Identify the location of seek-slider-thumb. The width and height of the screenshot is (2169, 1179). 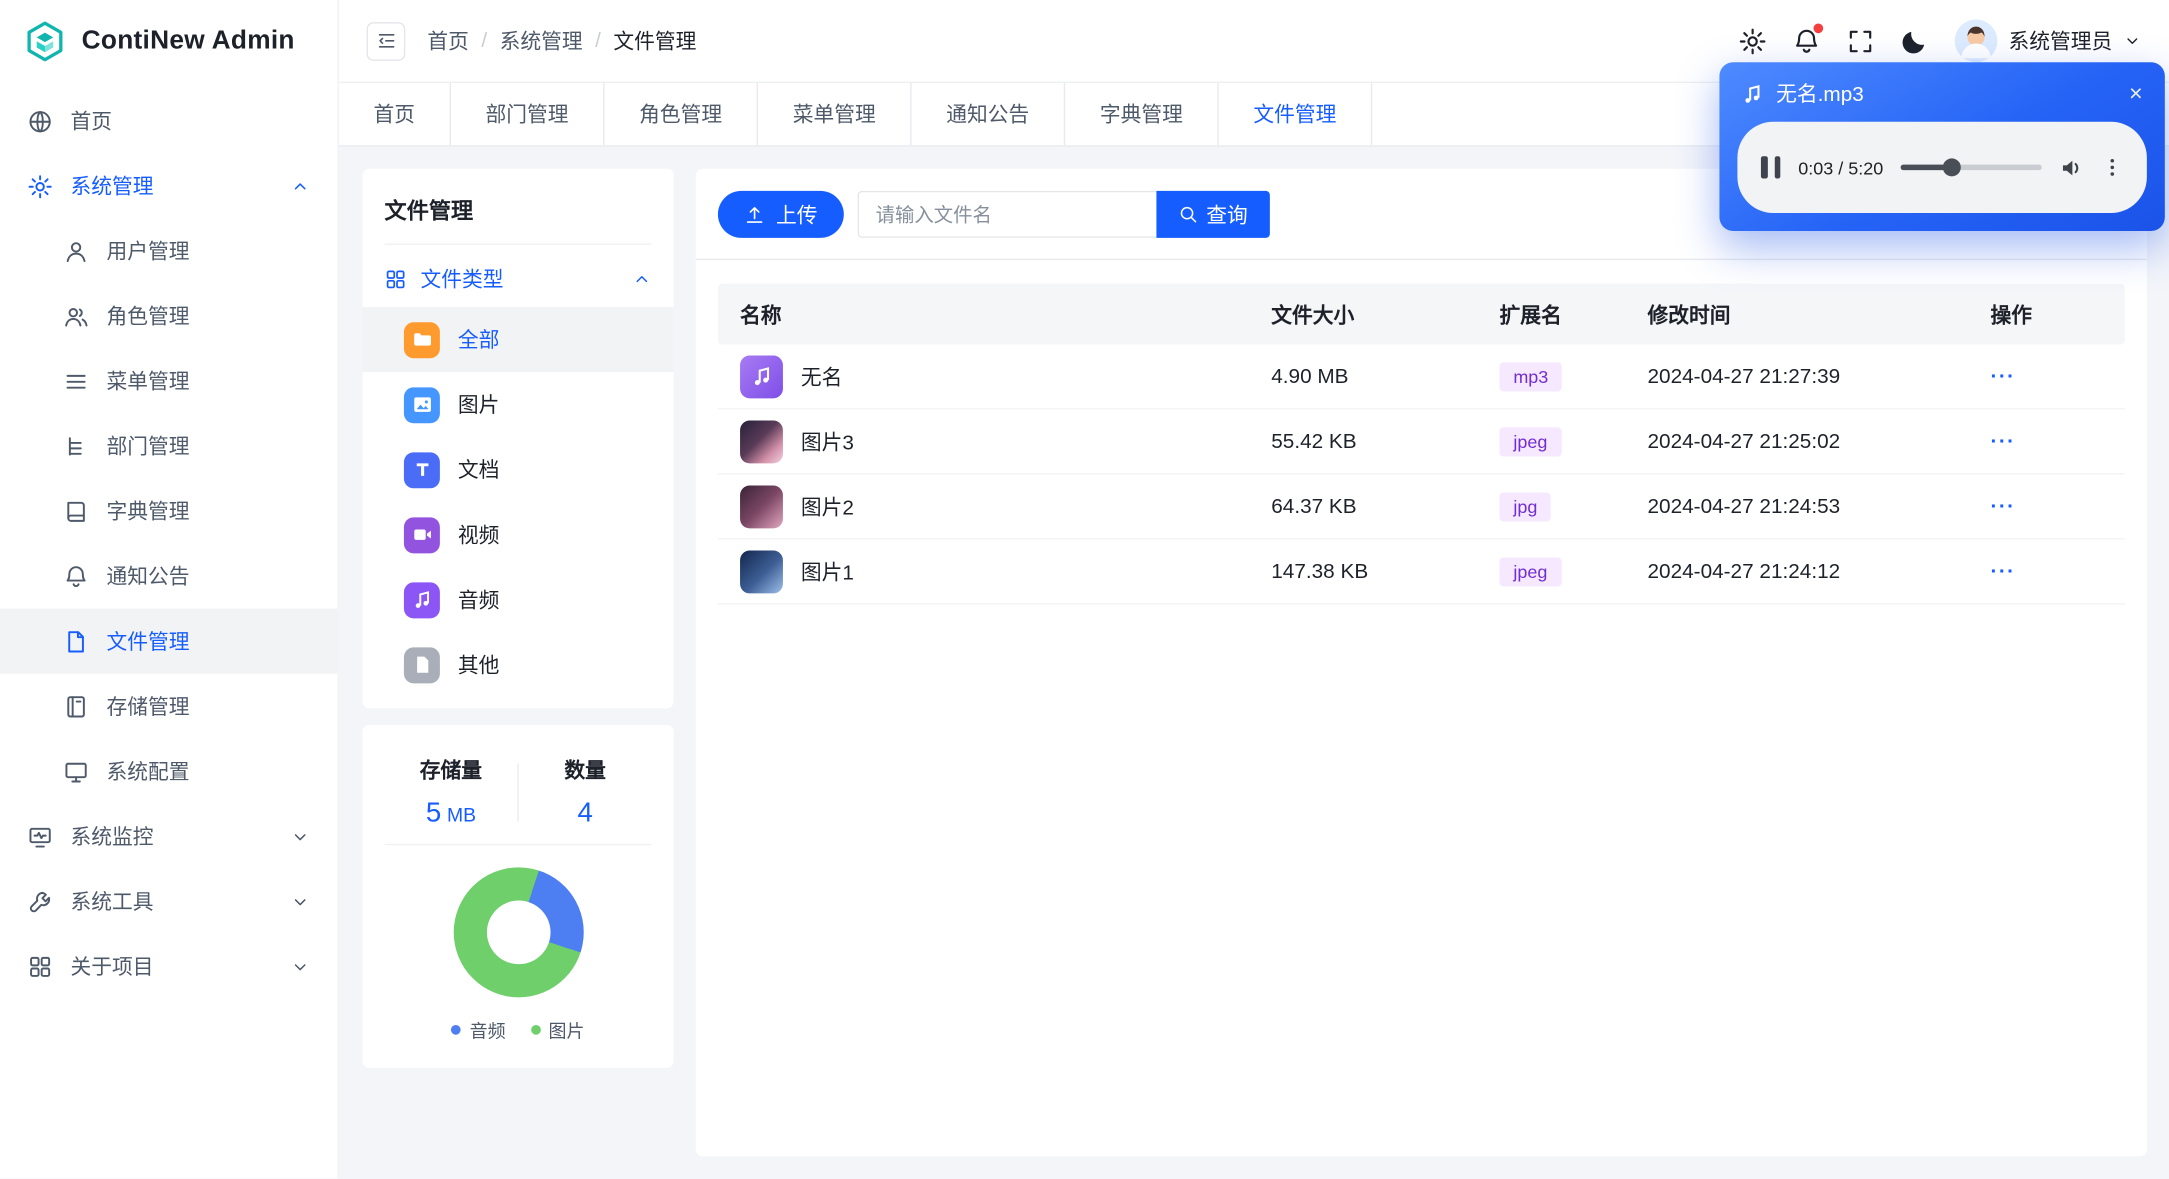
(1951, 167).